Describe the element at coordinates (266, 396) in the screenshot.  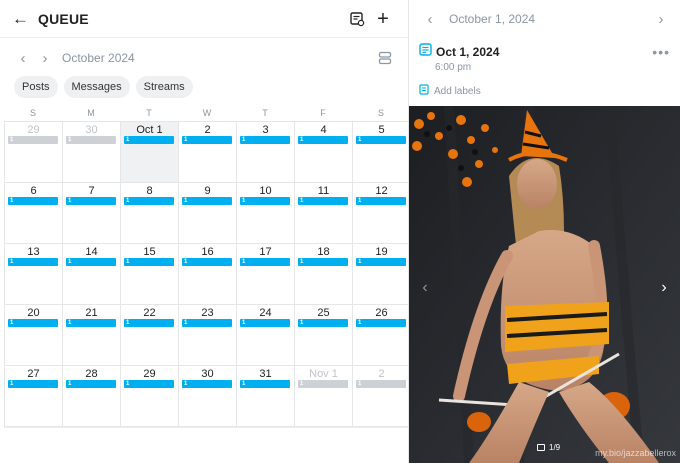
I see `calendar-day-cell: 31 1` at that location.